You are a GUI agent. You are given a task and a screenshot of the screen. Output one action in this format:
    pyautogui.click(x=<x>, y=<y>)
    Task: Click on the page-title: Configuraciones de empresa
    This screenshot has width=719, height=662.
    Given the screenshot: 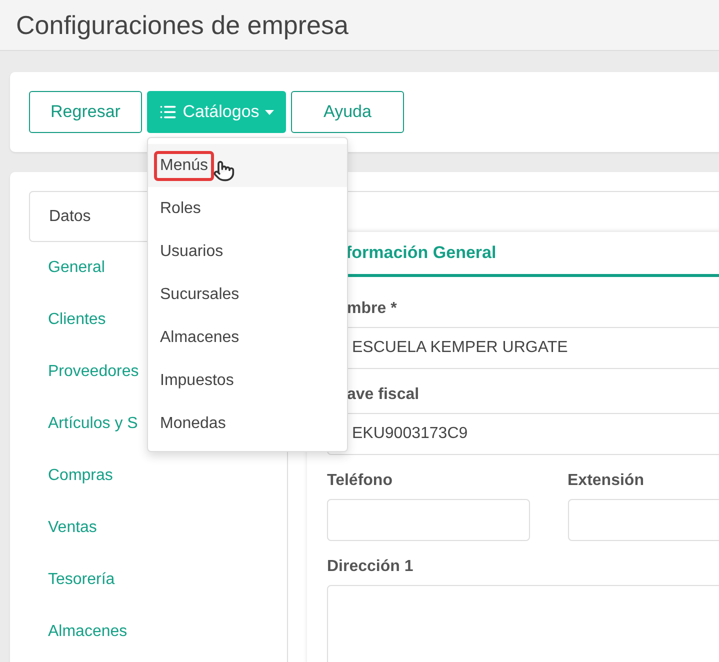 What is the action you would take?
    pyautogui.click(x=182, y=25)
    